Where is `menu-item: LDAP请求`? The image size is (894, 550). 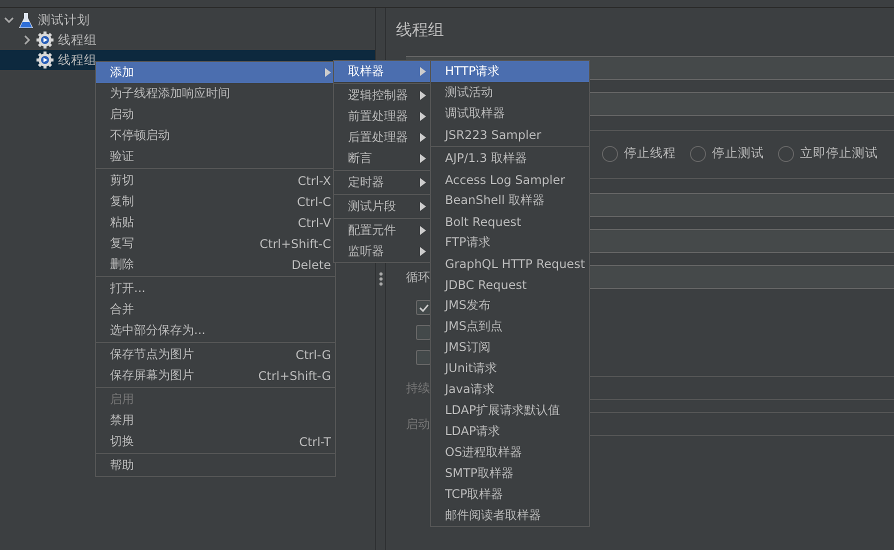 menu-item: LDAP请求 is located at coordinates (510, 431).